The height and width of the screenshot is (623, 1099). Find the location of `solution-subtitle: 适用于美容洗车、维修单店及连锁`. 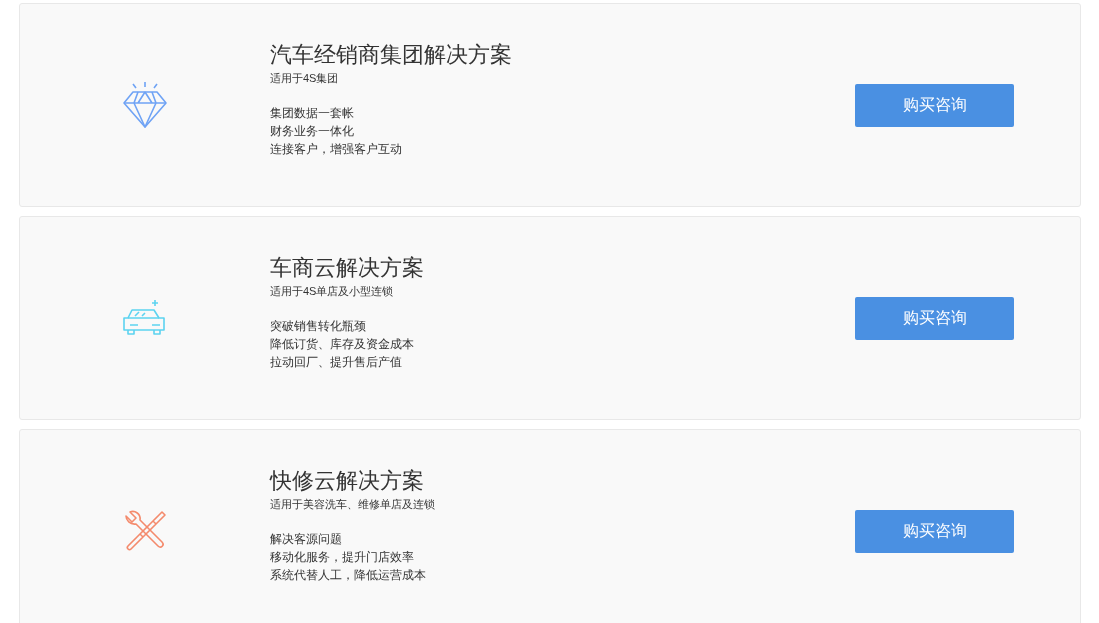

solution-subtitle: 适用于美容洗车、维修单店及连锁 is located at coordinates (353, 504).